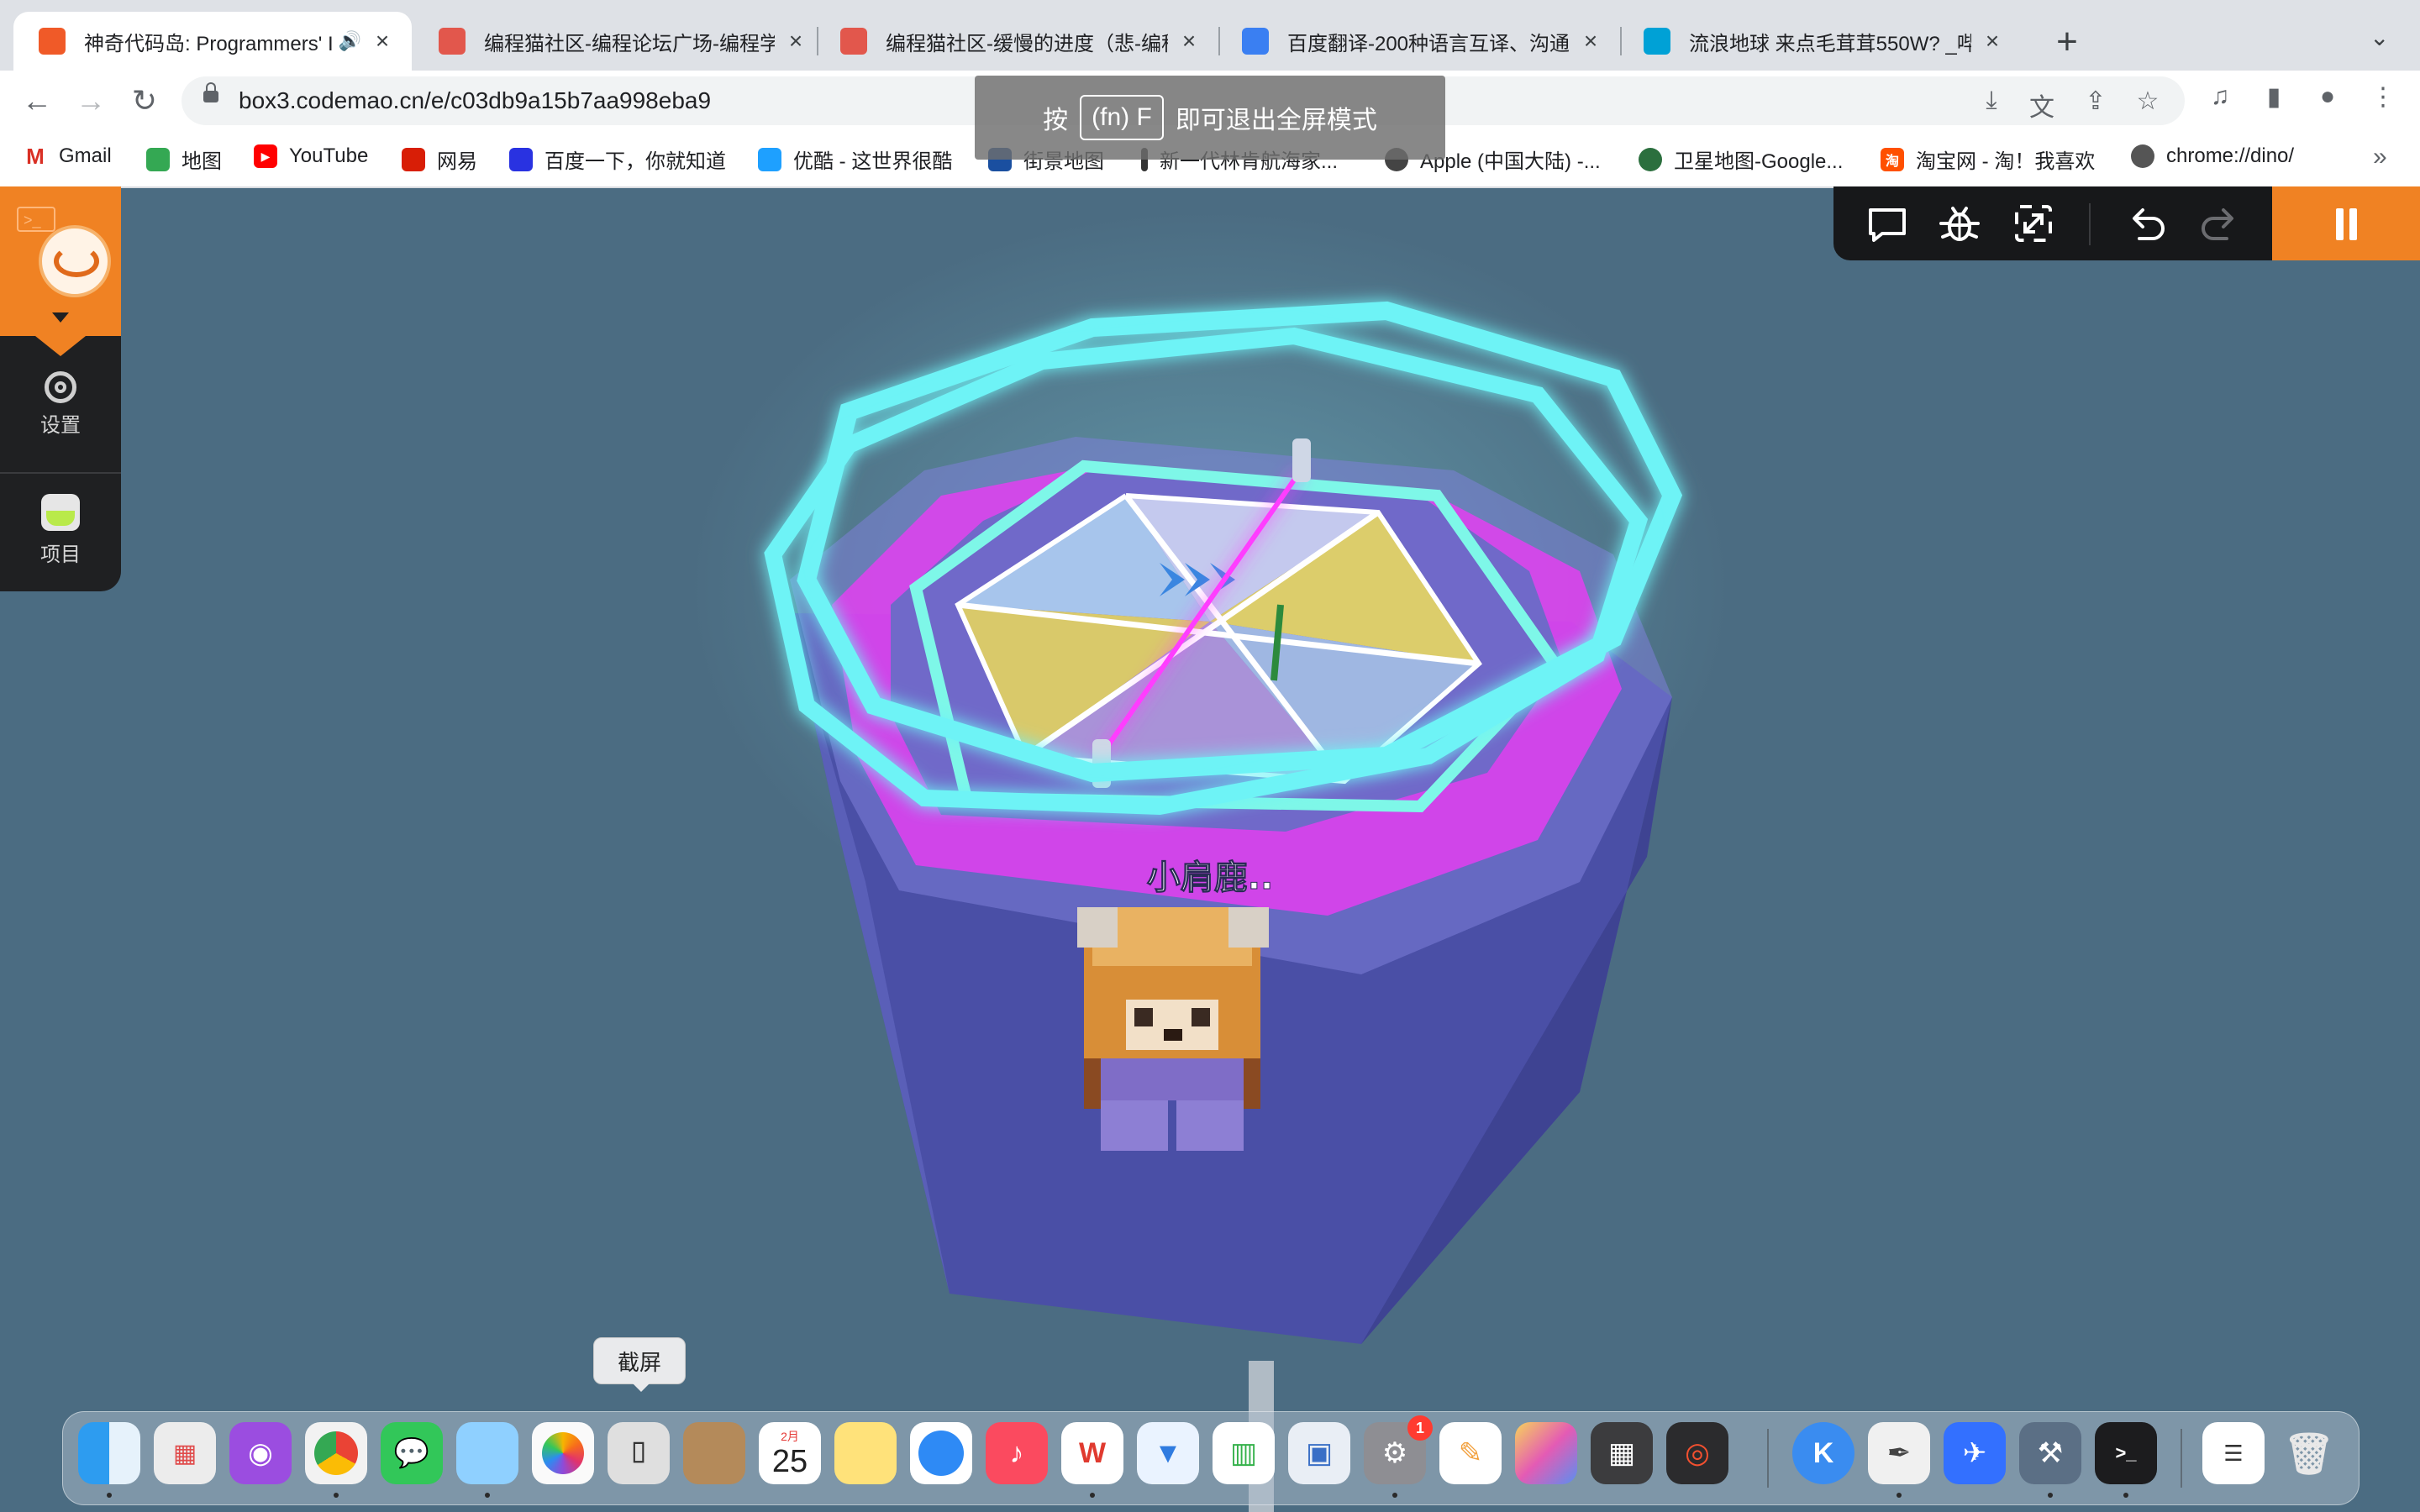  I want to click on messages-icon: 💬, so click(412, 1453).